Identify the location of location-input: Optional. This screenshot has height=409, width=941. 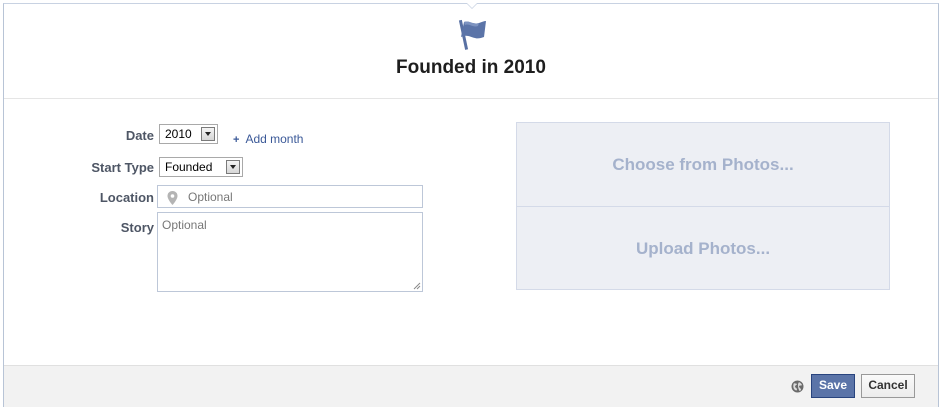
(290, 196).